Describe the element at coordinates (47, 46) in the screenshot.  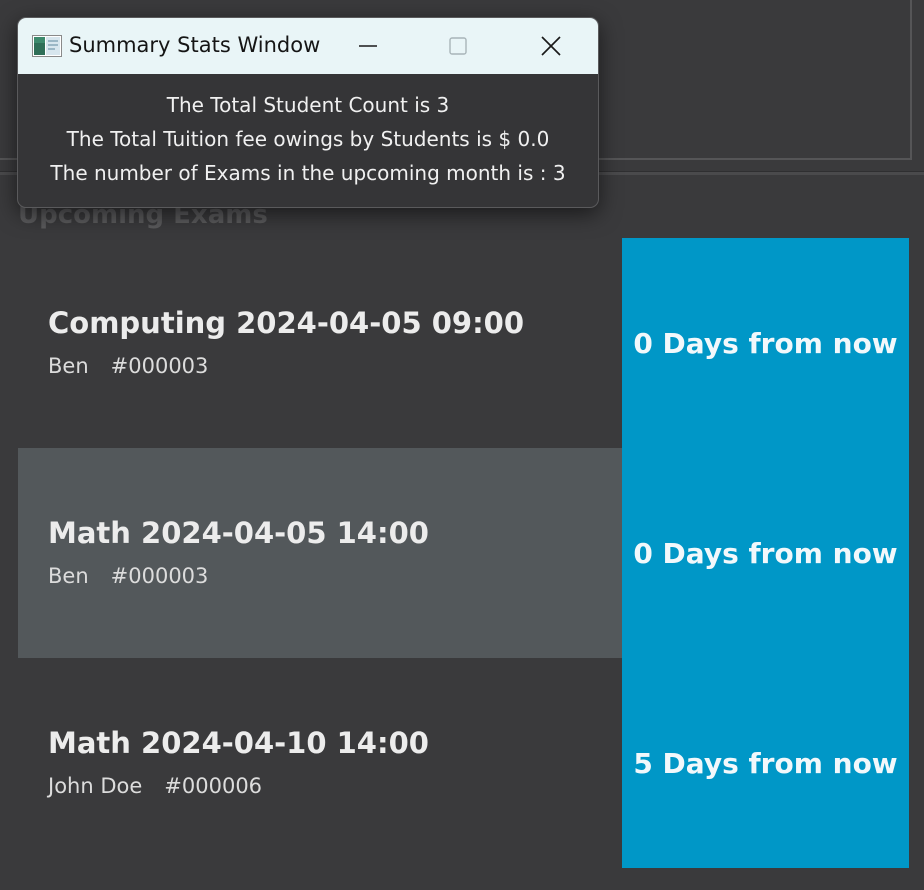
I see `app-window-icon` at that location.